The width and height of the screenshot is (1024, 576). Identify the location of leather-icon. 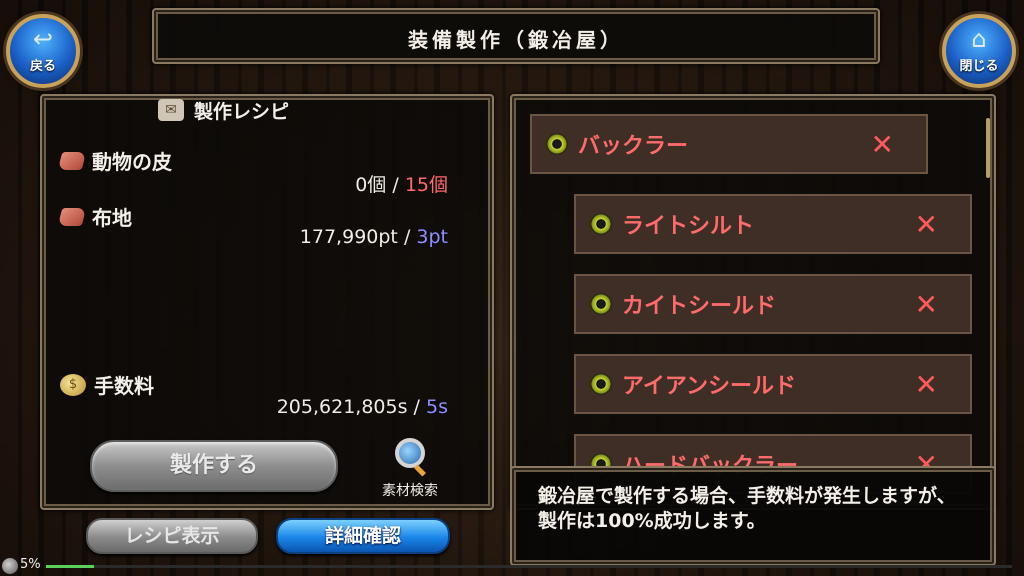
(72, 160).